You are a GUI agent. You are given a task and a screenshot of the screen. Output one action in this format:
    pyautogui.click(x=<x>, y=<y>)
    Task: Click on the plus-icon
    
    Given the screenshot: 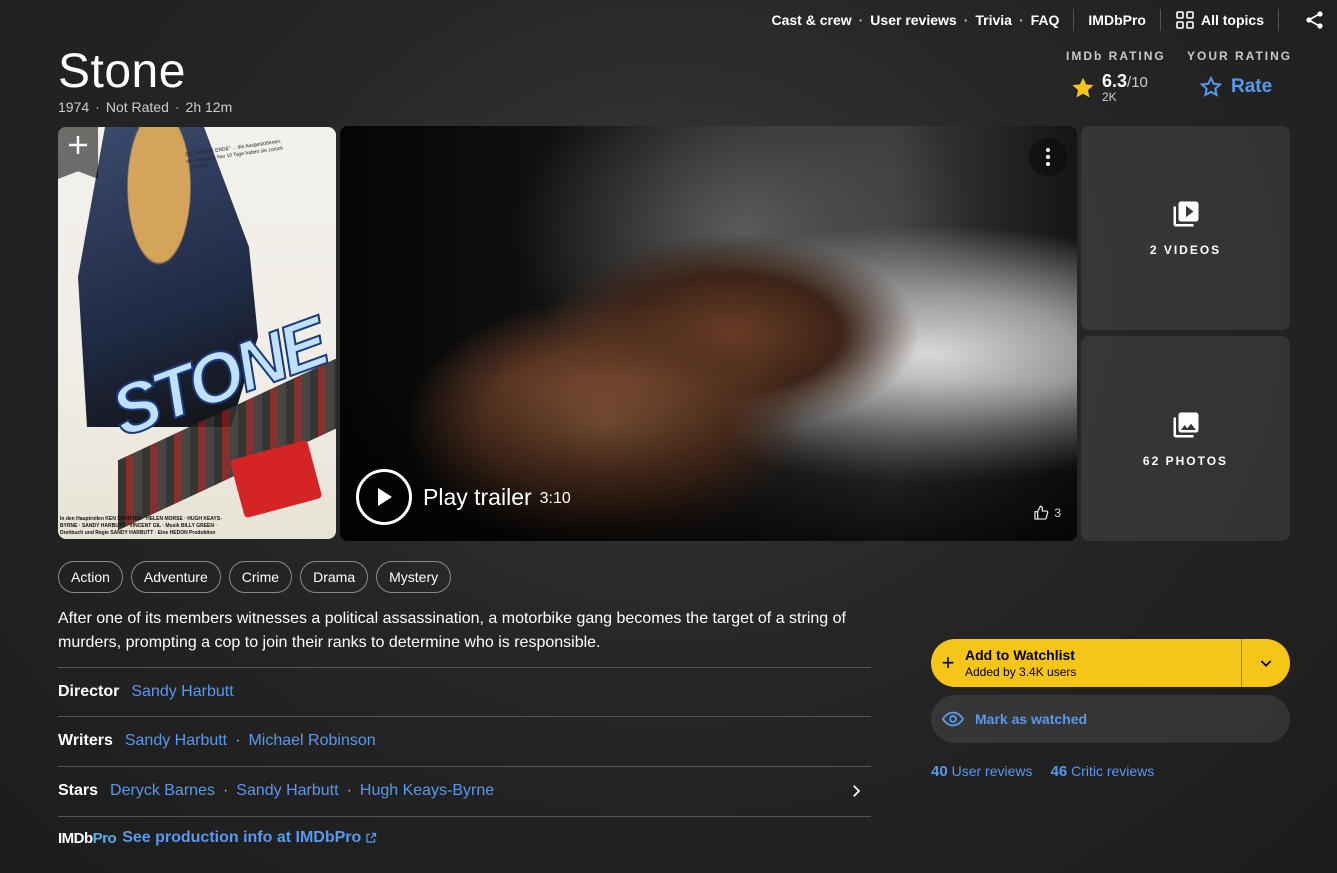 What is the action you would take?
    pyautogui.click(x=78, y=145)
    